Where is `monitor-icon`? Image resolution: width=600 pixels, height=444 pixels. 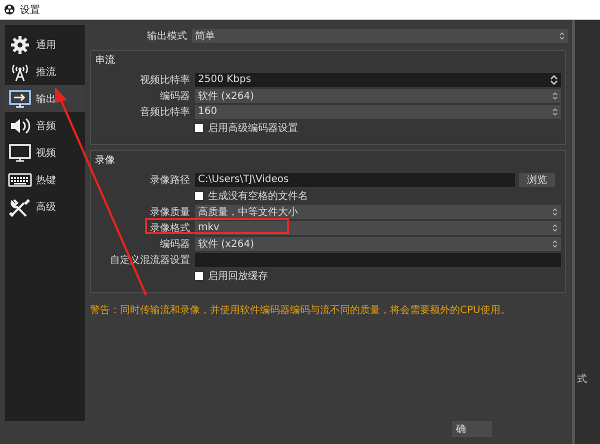
monitor-icon is located at coordinates (20, 152).